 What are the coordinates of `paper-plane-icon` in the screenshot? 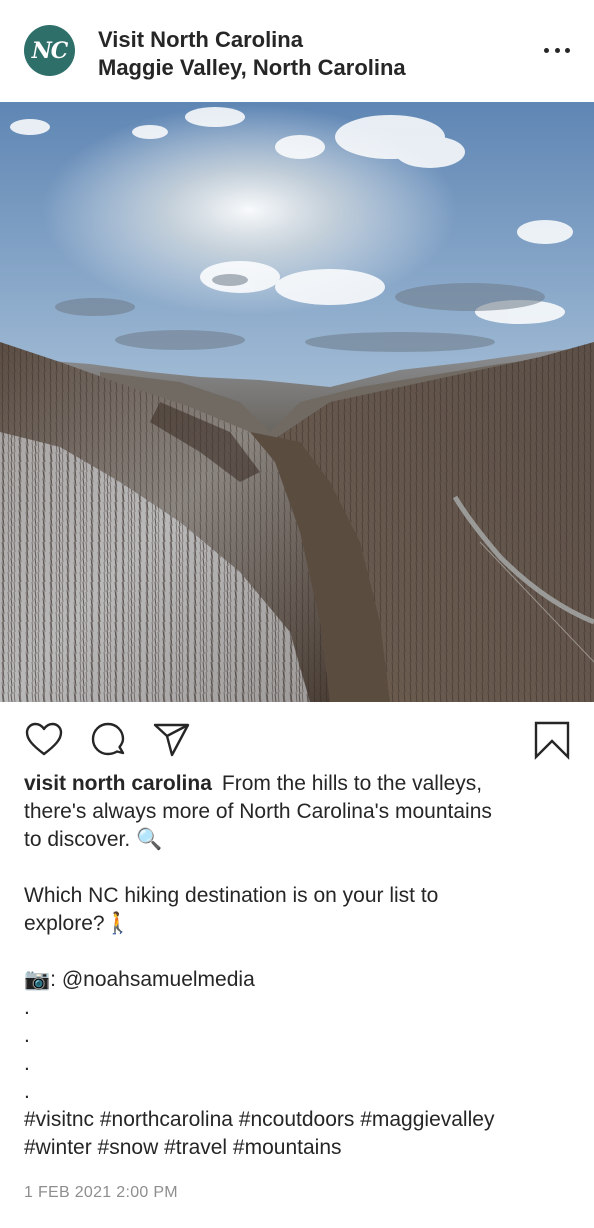 It's located at (172, 740).